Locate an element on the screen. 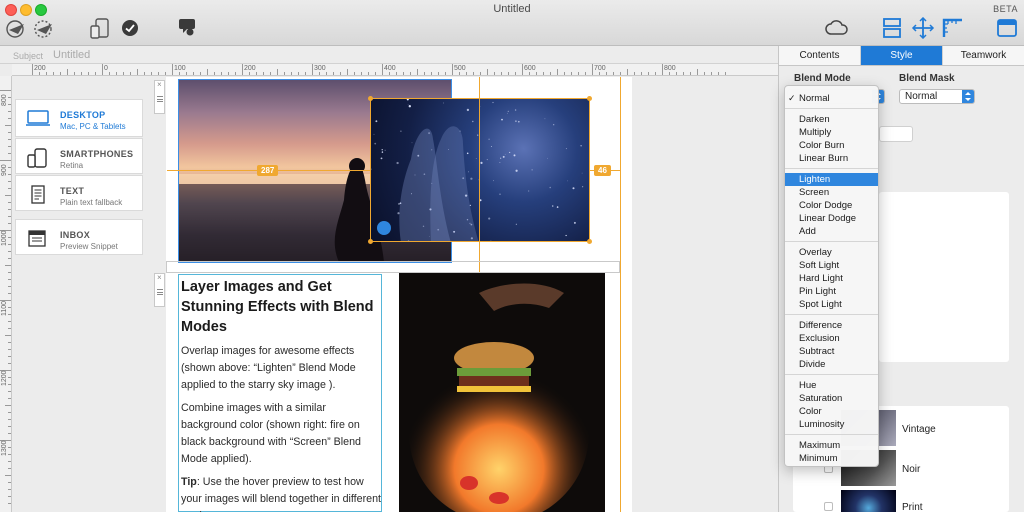 This screenshot has width=1024, height=512. menu-item-multiply: Multiply is located at coordinates (831, 132).